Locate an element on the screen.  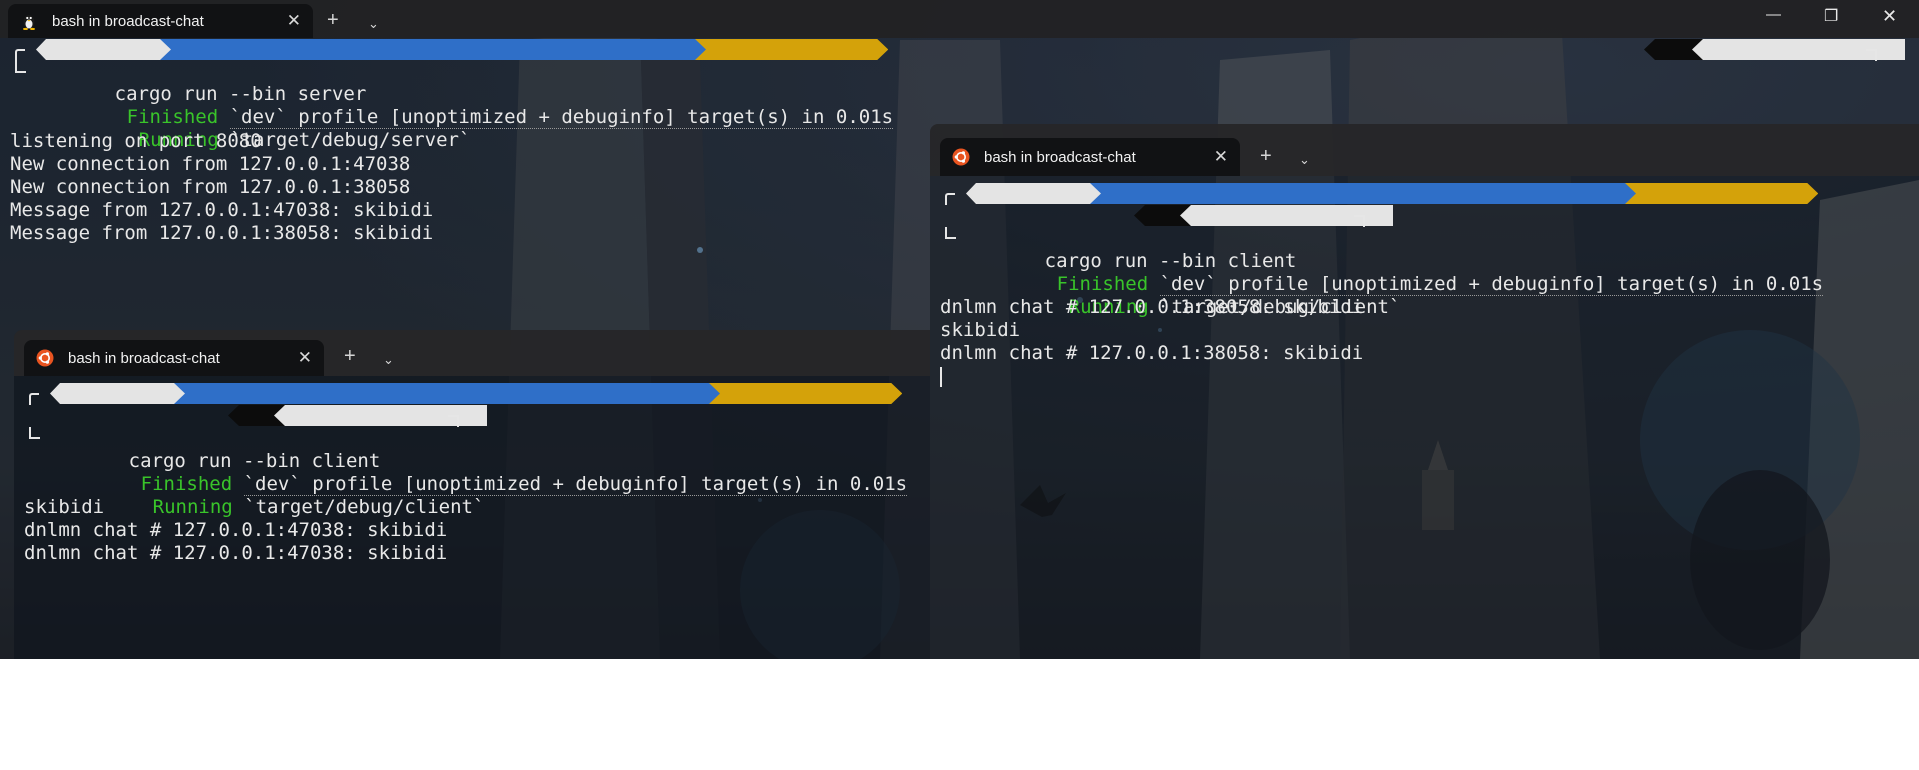
close-window-button: ✕ is located at coordinates (1889, 16).